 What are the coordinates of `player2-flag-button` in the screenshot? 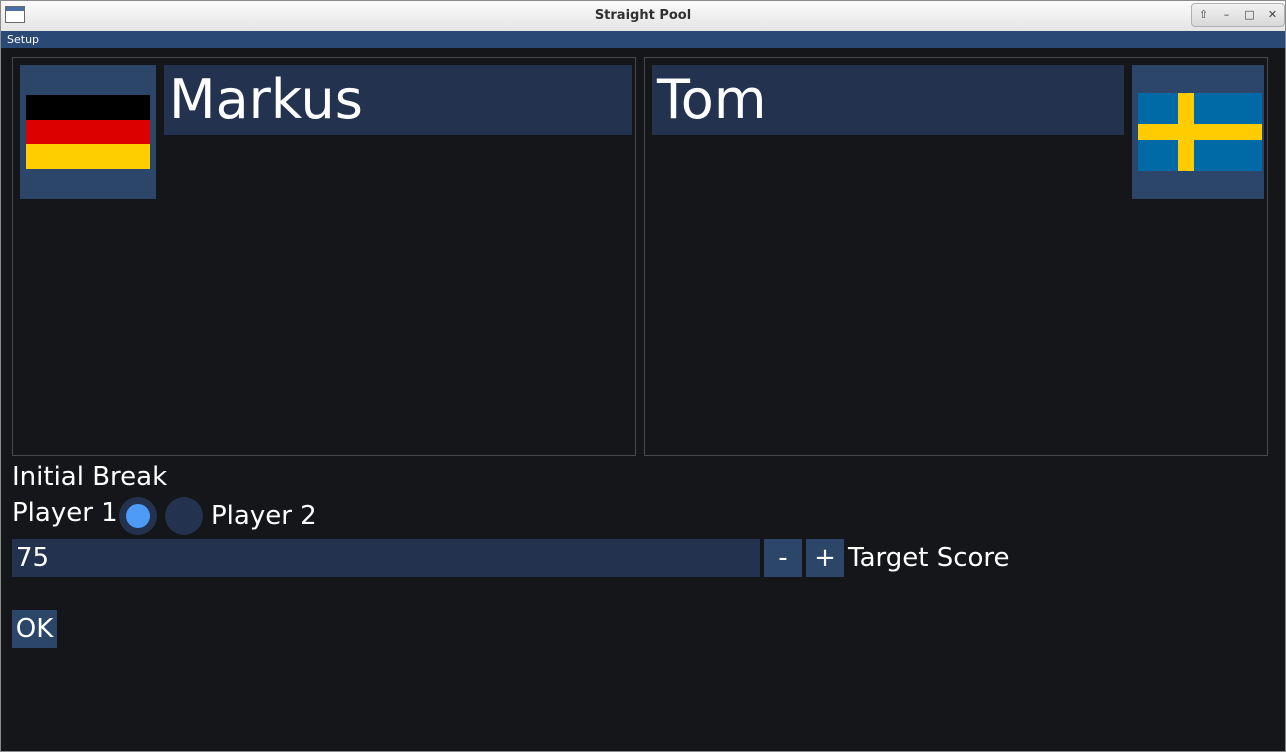 It's located at (1198, 132).